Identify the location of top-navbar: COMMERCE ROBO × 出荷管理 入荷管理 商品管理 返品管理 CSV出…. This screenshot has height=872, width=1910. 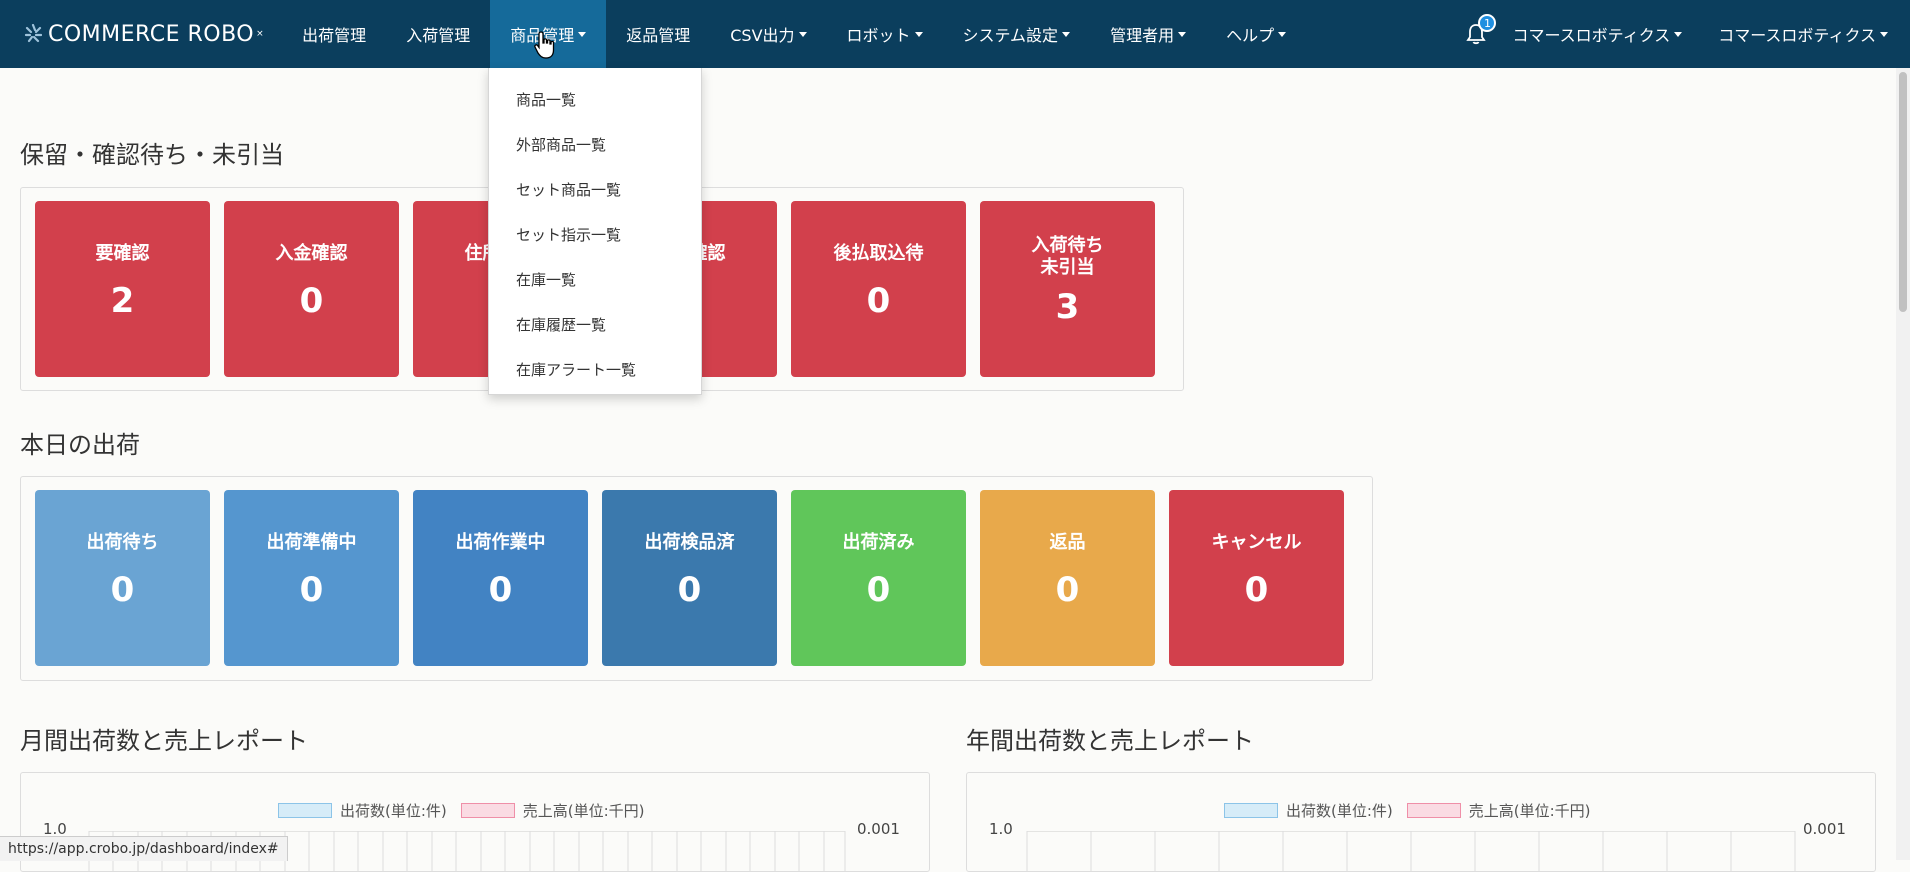
(955, 34).